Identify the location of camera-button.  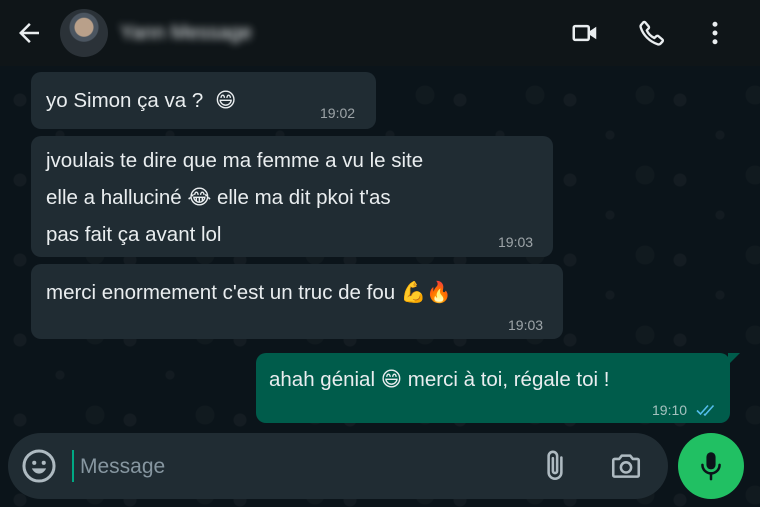
(626, 466).